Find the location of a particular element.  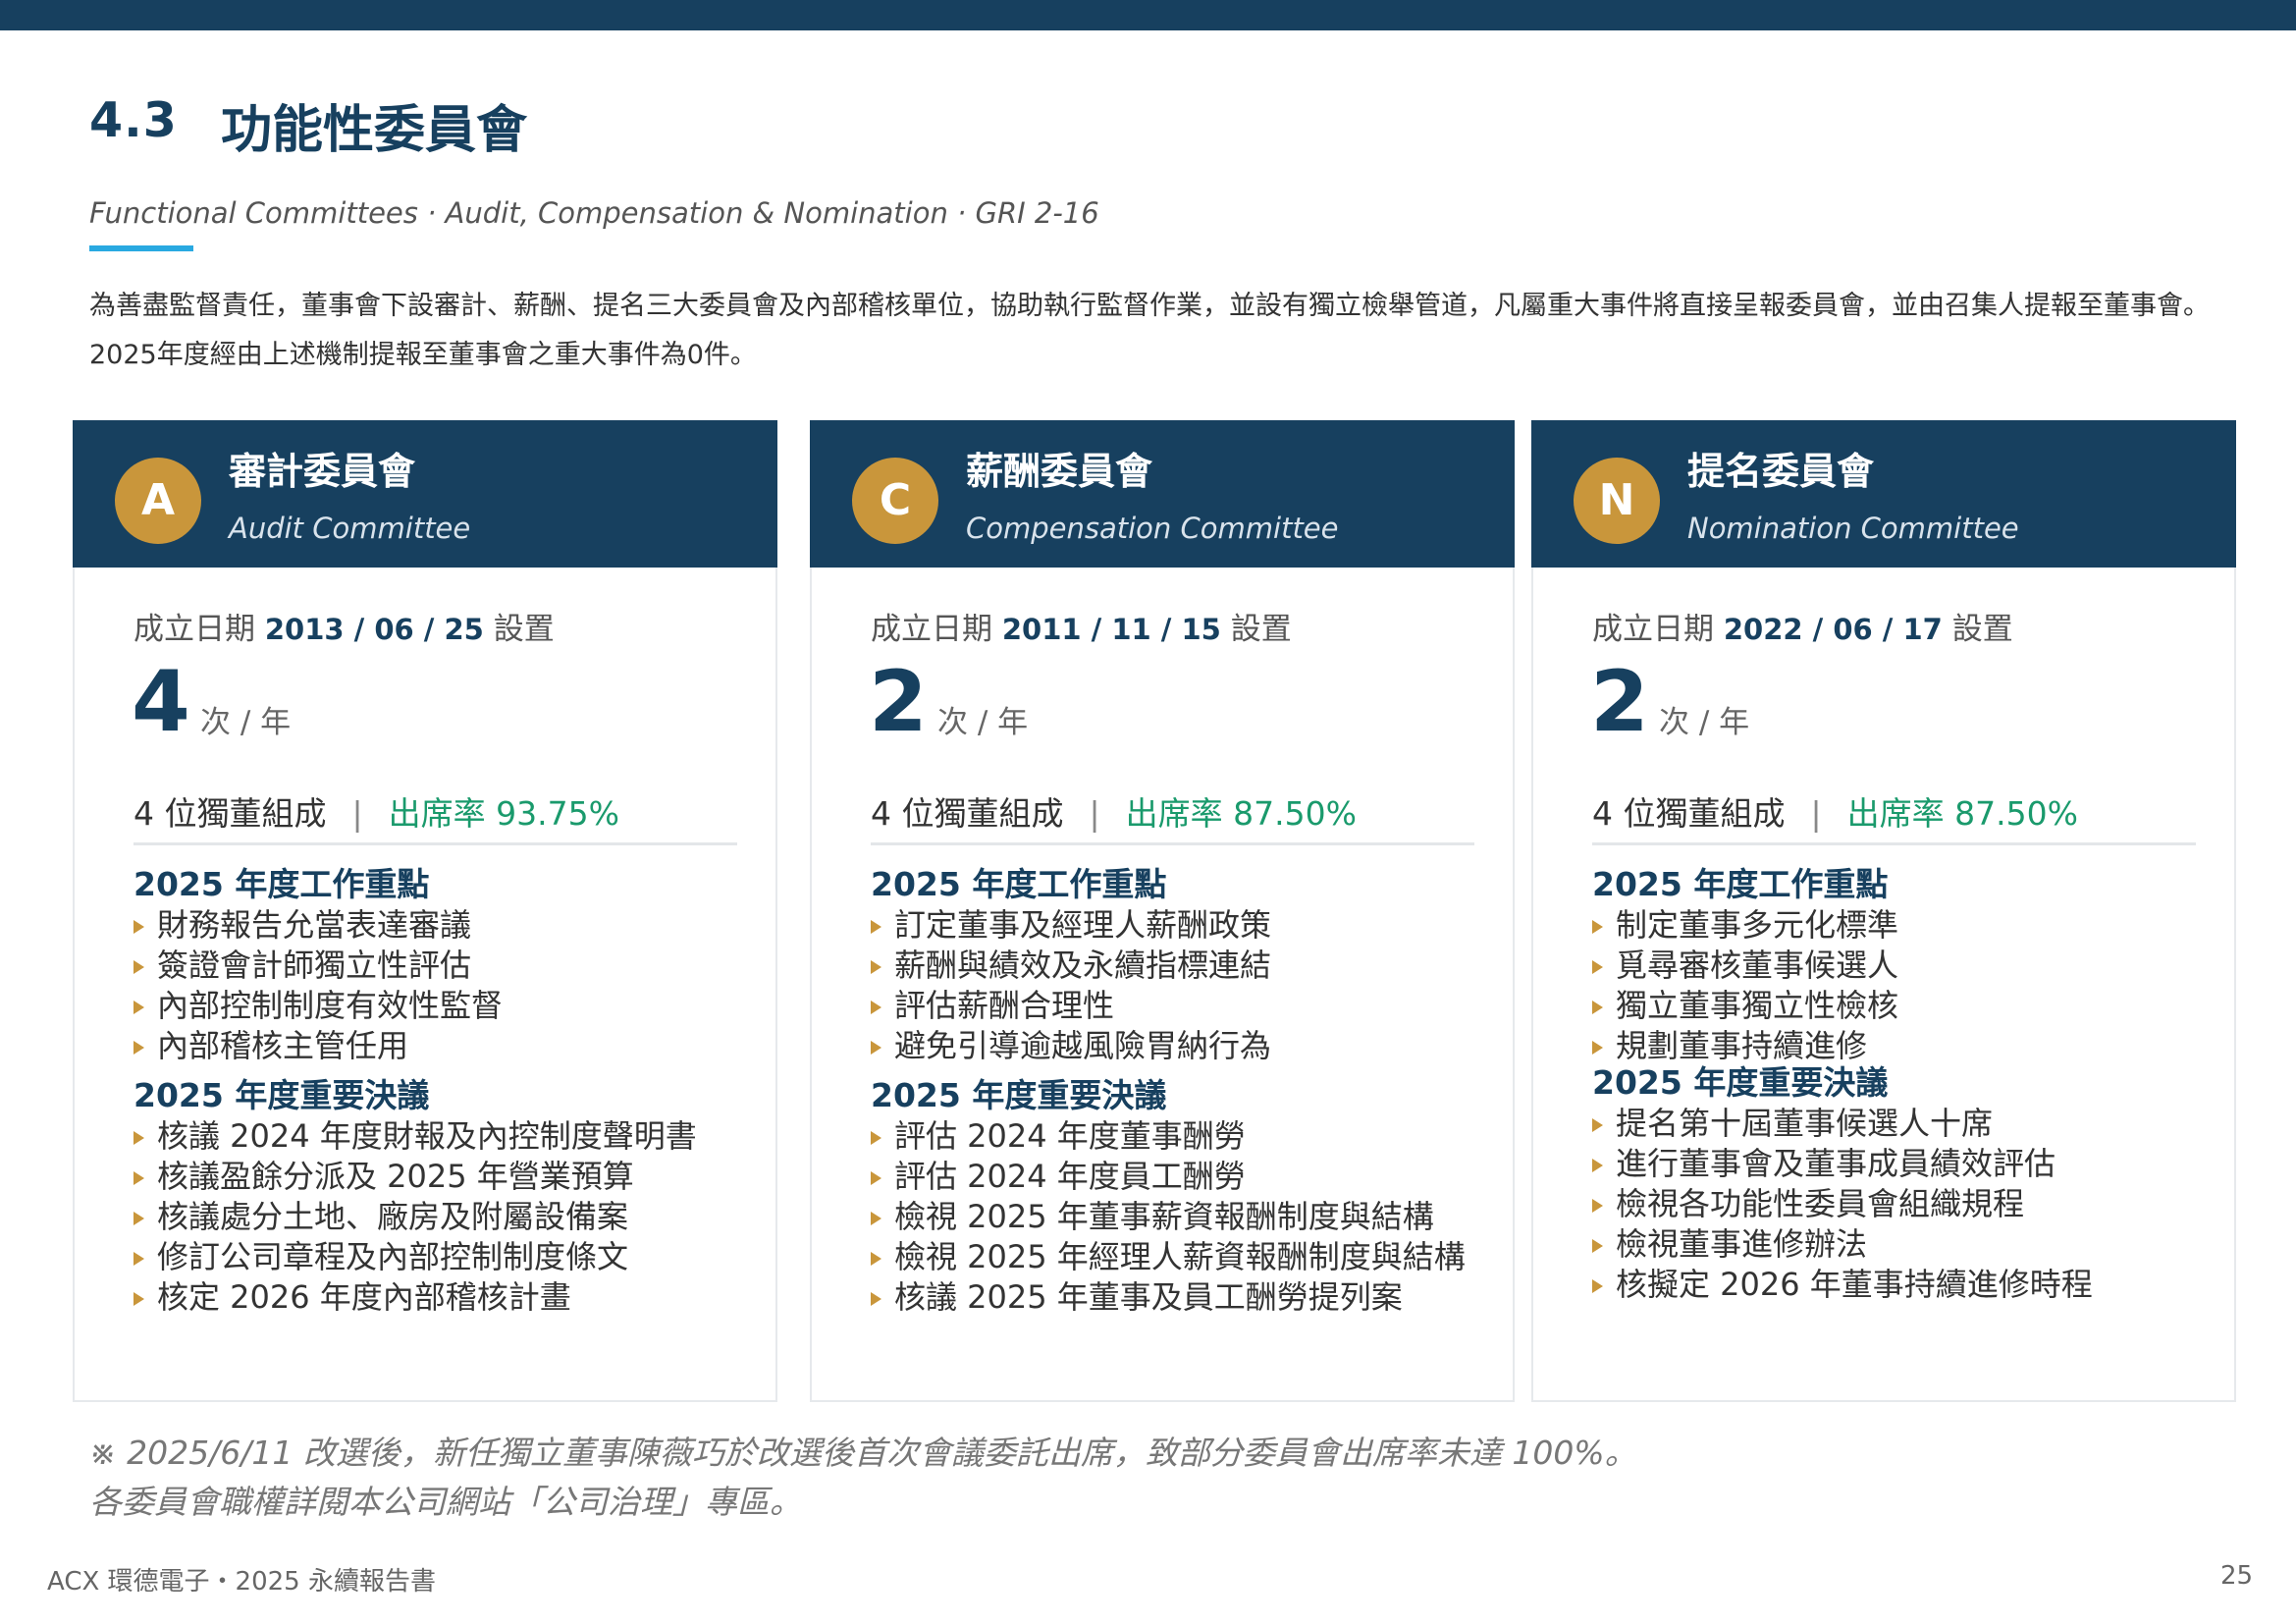

committee-title: 審計委員會 is located at coordinates (322, 471).